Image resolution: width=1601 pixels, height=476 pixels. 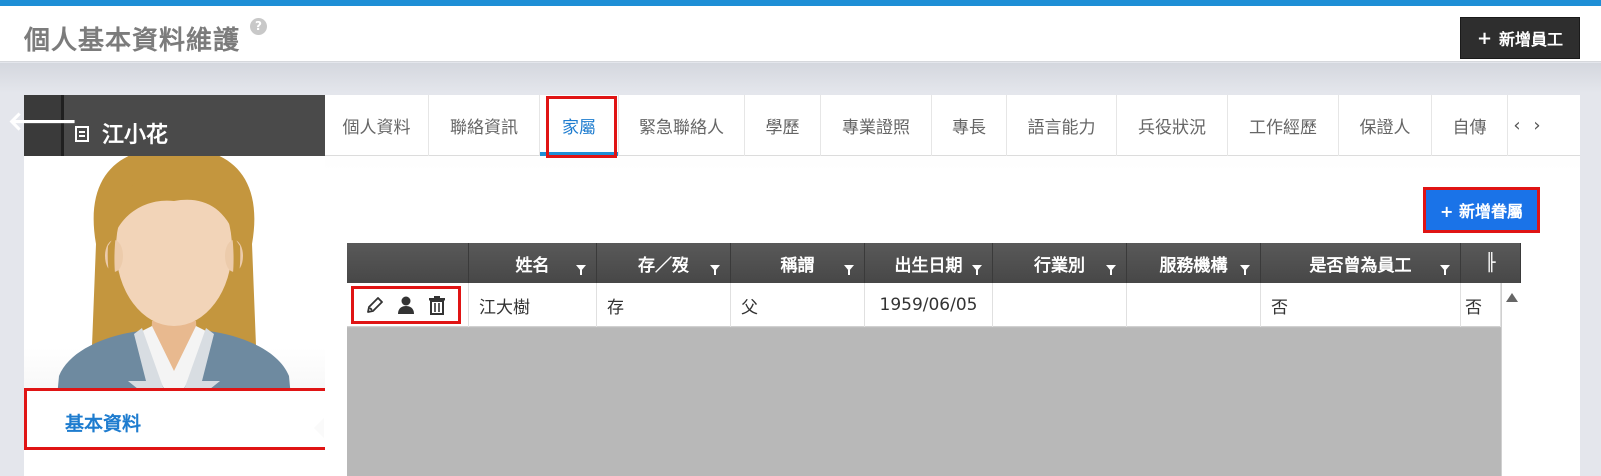 I want to click on column-header-relation: 稱謂, so click(x=798, y=263).